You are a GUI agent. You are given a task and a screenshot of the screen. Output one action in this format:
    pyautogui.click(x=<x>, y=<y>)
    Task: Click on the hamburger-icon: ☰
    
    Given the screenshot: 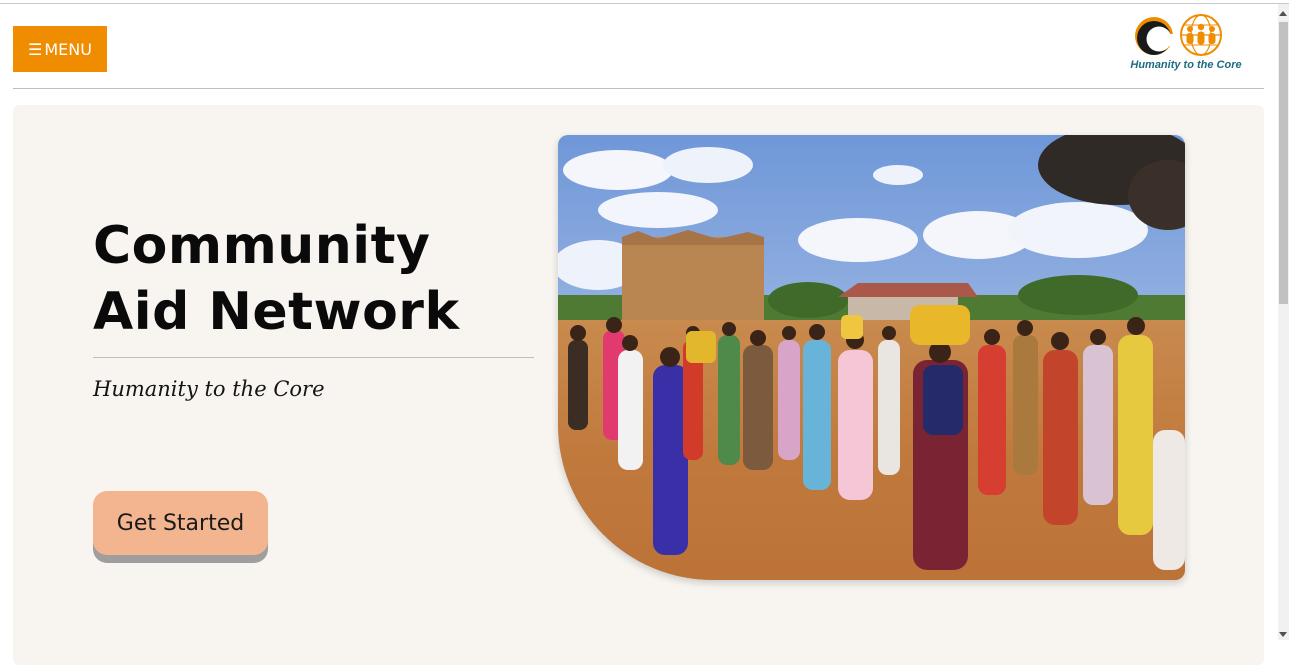 What is the action you would take?
    pyautogui.click(x=35, y=49)
    